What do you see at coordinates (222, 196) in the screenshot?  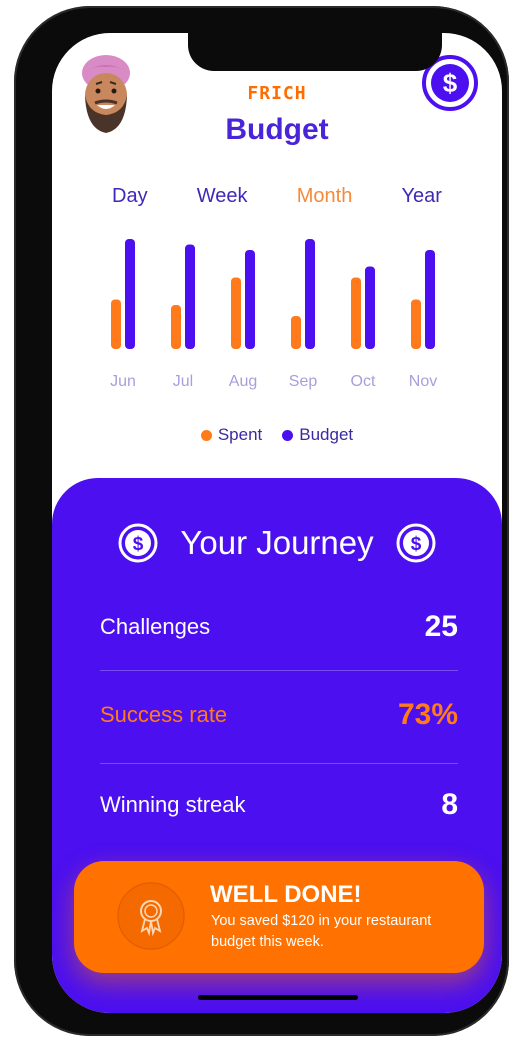 I see `tab-week: Week` at bounding box center [222, 196].